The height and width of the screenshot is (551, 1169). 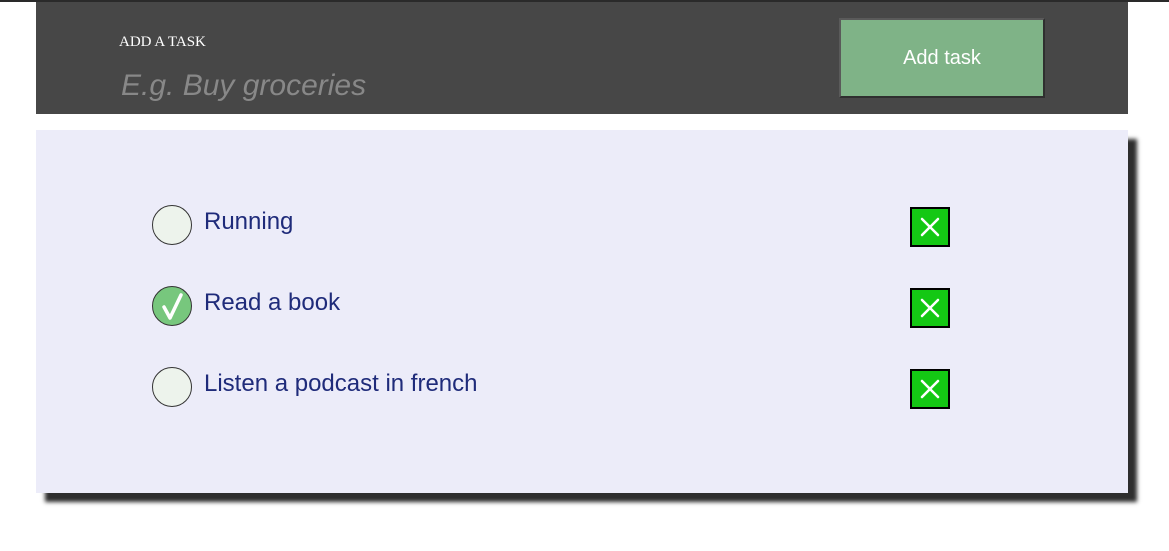 What do you see at coordinates (942, 58) in the screenshot?
I see `add-task-button: Add task` at bounding box center [942, 58].